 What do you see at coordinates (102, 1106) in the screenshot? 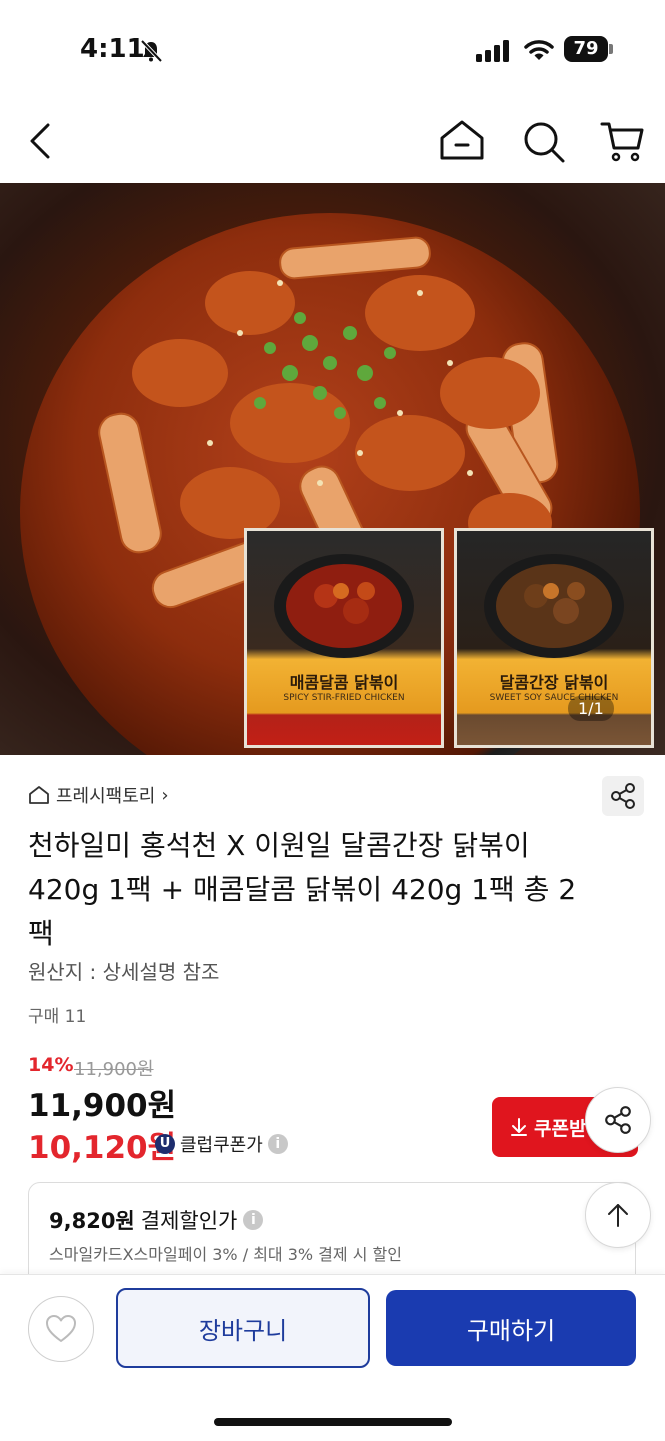
I see `sale-price: 11,900원` at bounding box center [102, 1106].